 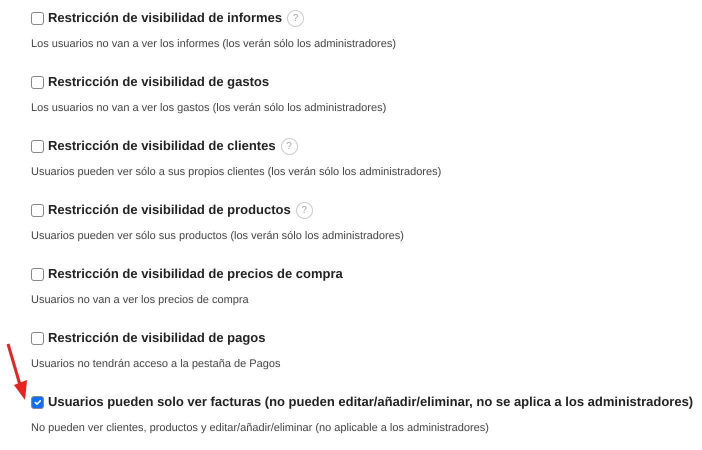 I want to click on setting-label: Restricción de visibilidad de clientes, so click(x=162, y=146).